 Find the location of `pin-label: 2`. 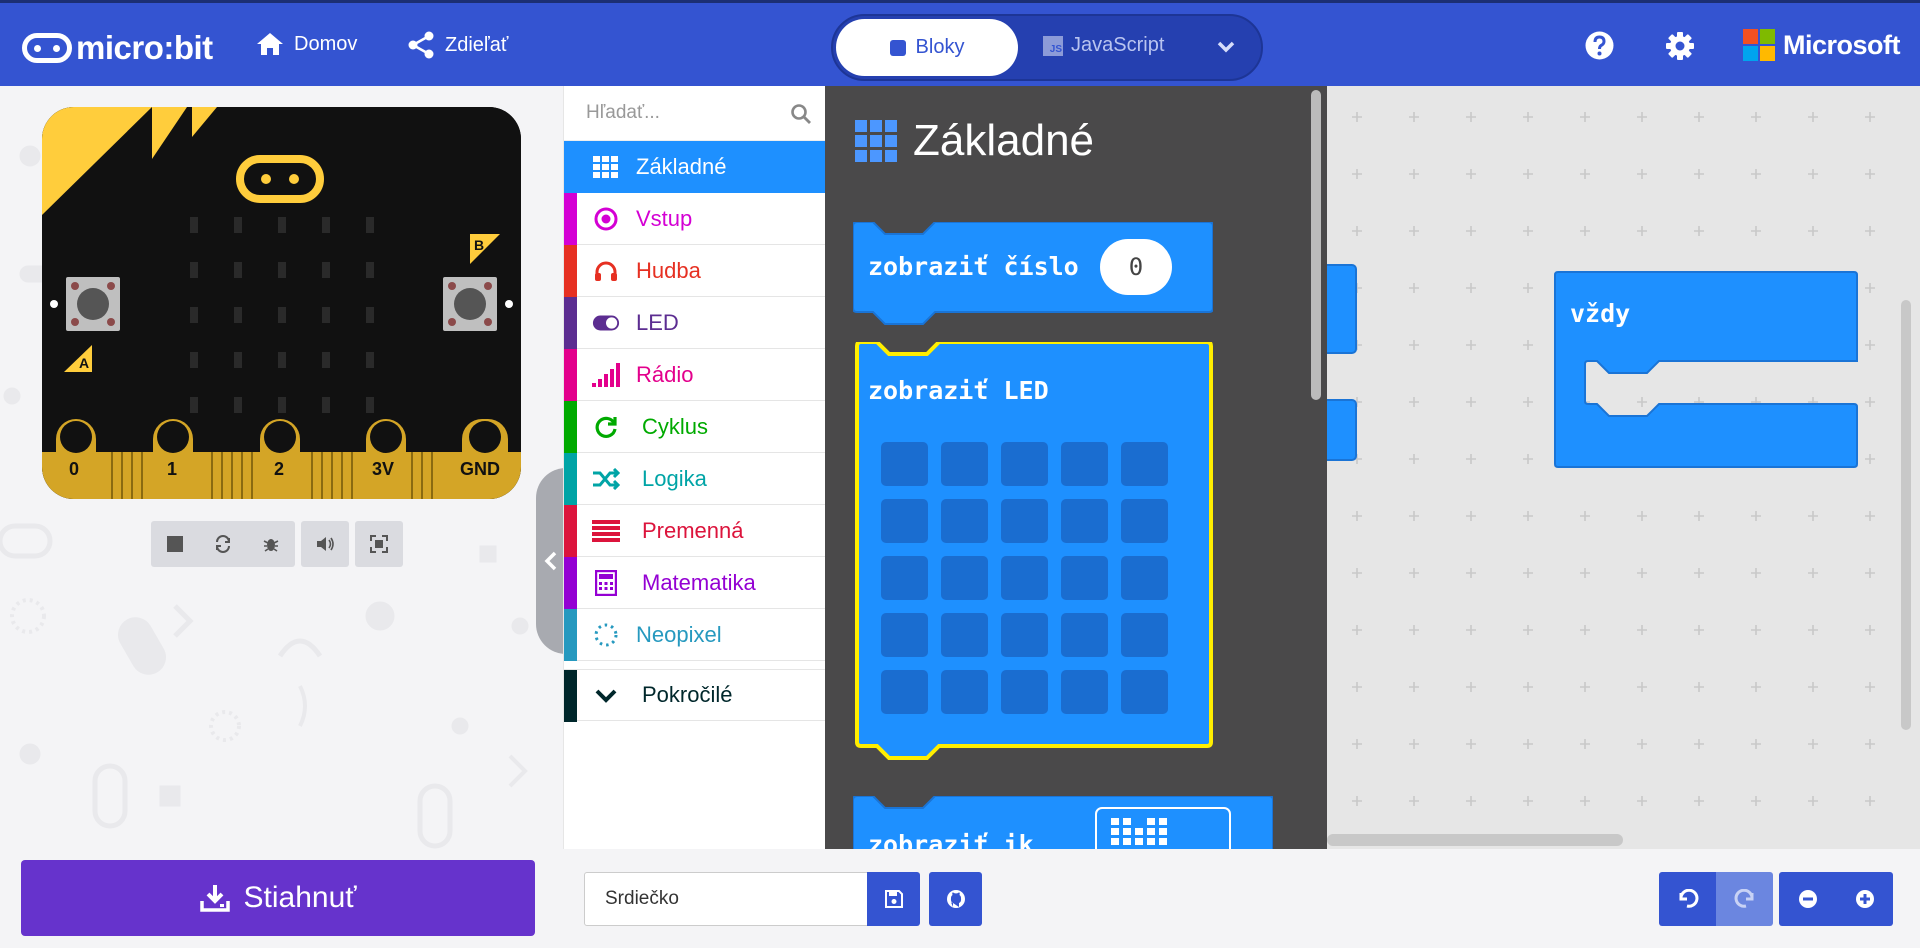

pin-label: 2 is located at coordinates (279, 469).